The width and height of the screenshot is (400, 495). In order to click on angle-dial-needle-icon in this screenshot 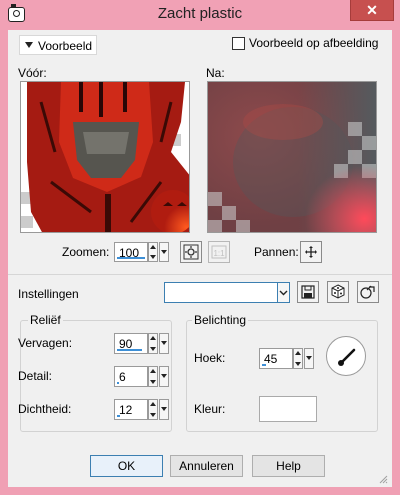, I will do `click(347, 357)`.